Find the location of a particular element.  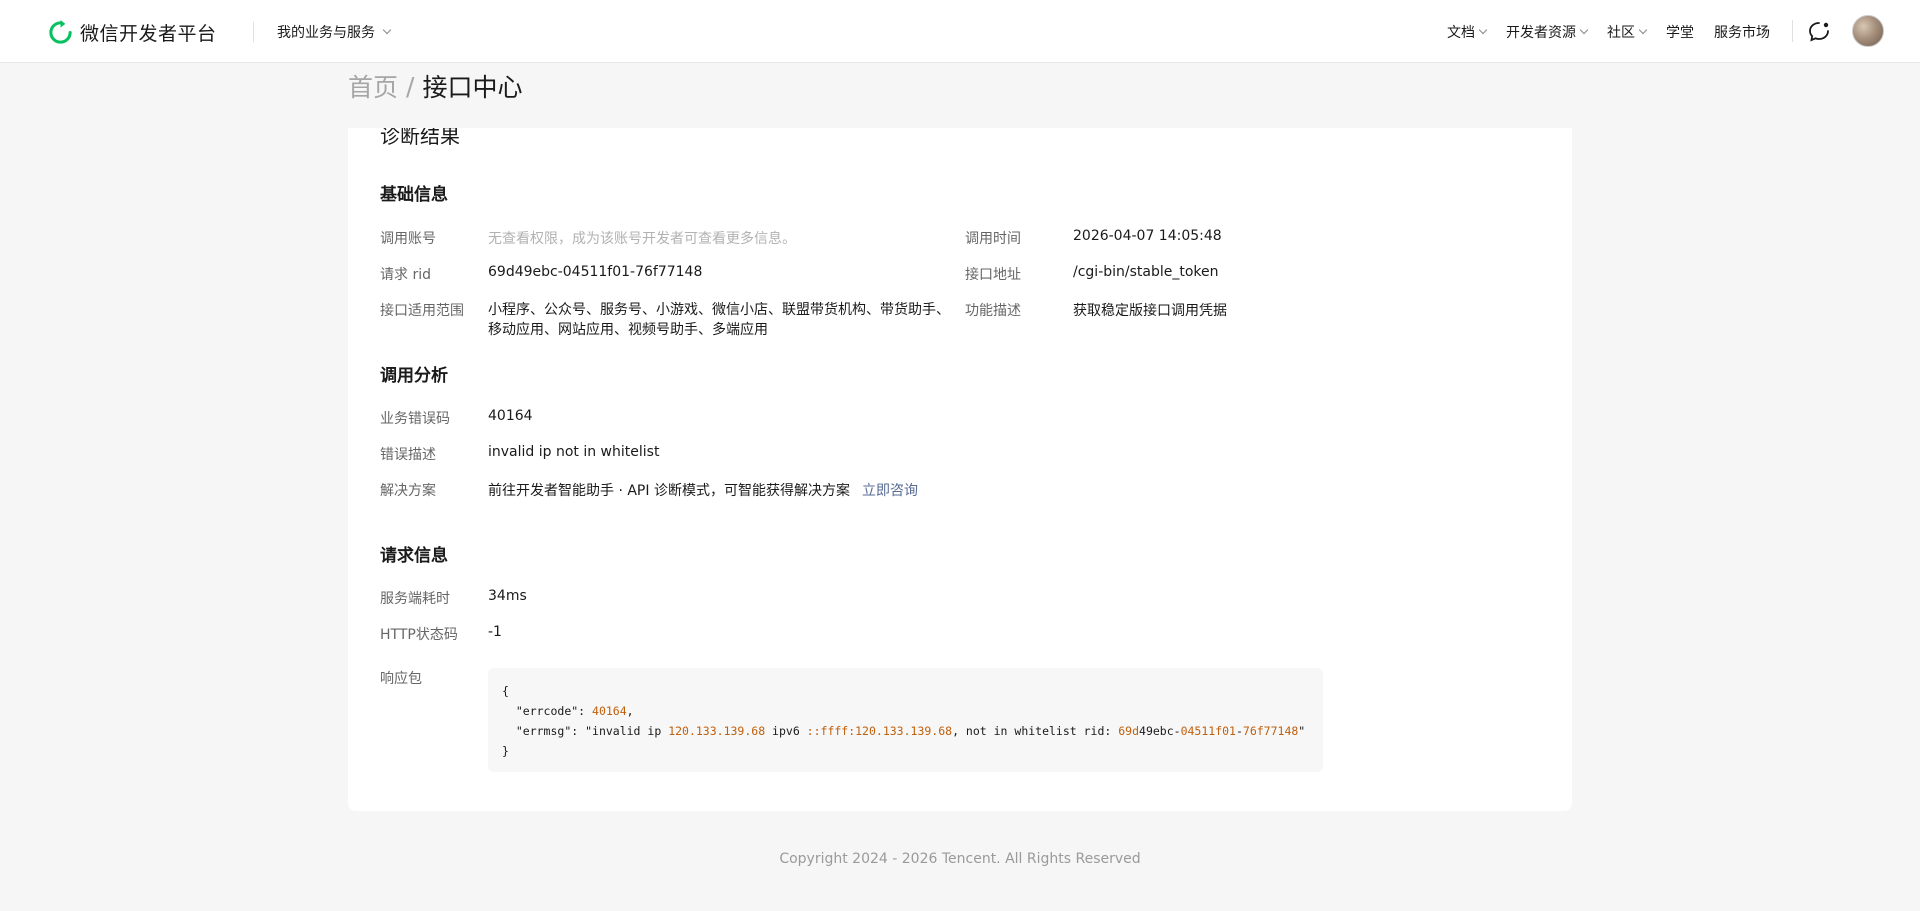

function-value: 获取稳定版接口调用凭据 is located at coordinates (1150, 311).